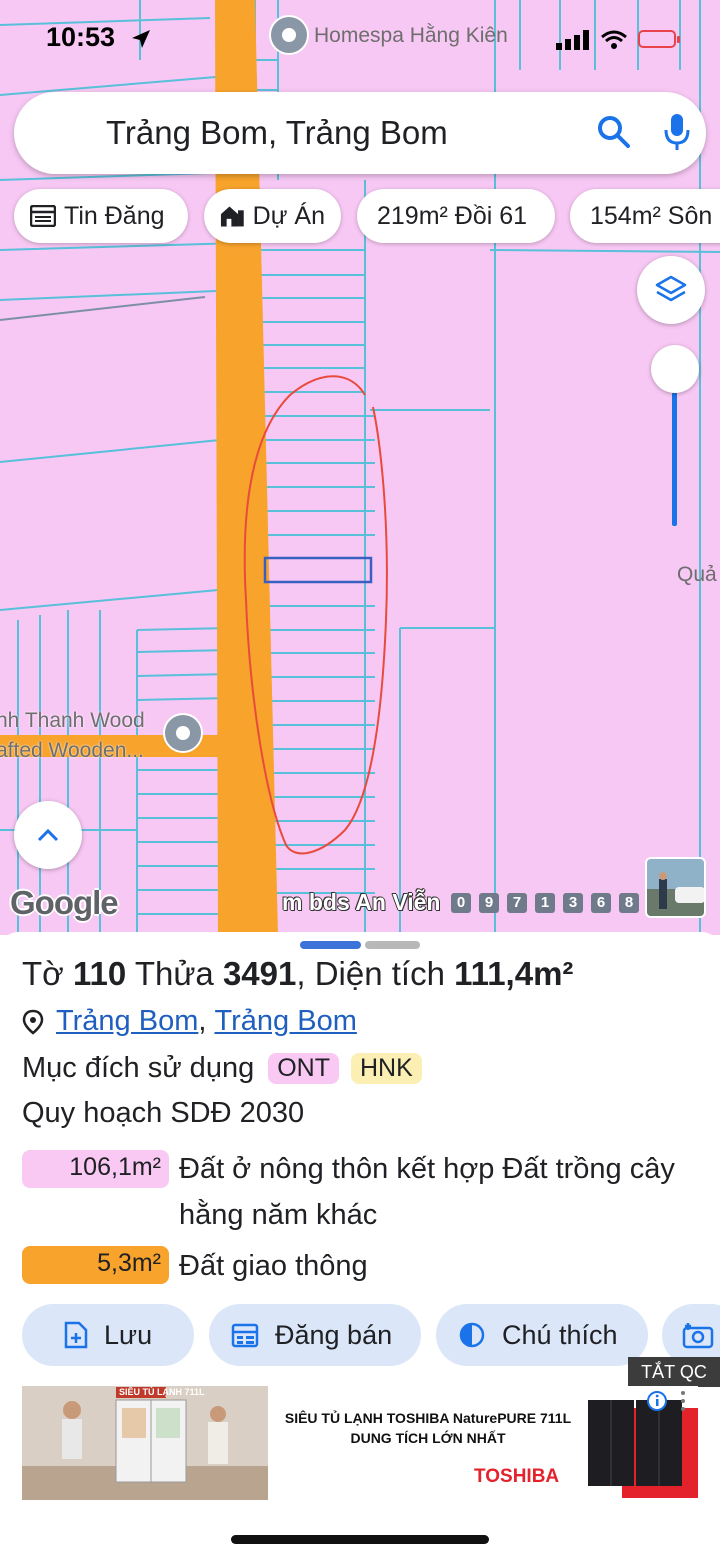 This screenshot has height=1559, width=720. I want to click on area-label: Diện tích, so click(379, 973).